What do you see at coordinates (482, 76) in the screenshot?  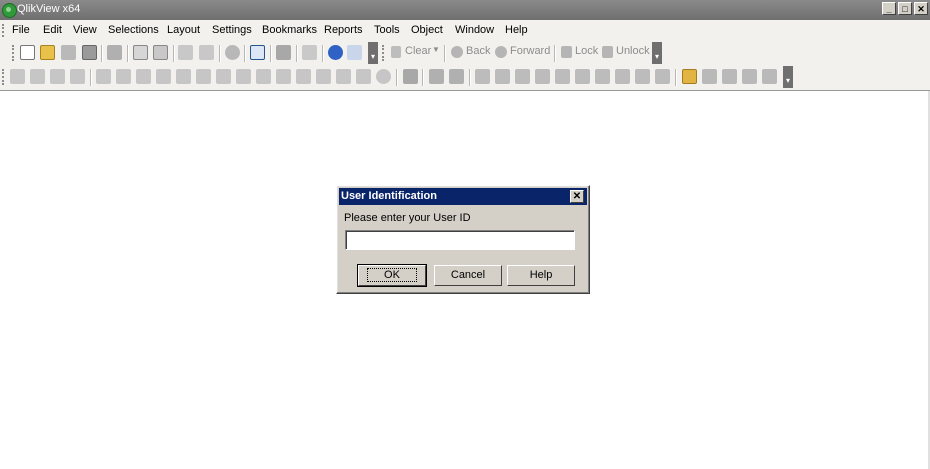 I see `align-left-icon` at bounding box center [482, 76].